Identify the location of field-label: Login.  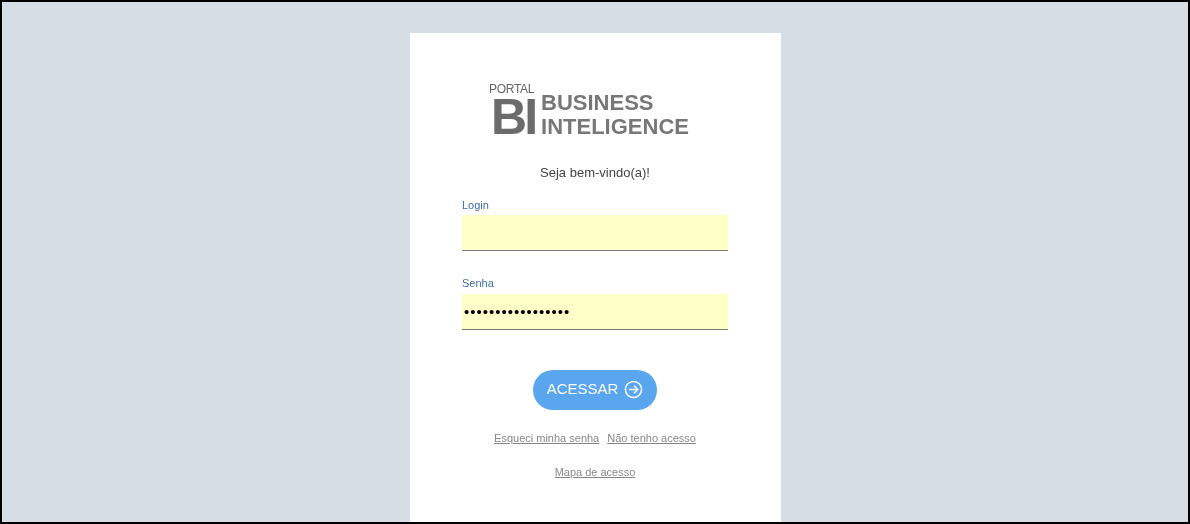
(476, 205).